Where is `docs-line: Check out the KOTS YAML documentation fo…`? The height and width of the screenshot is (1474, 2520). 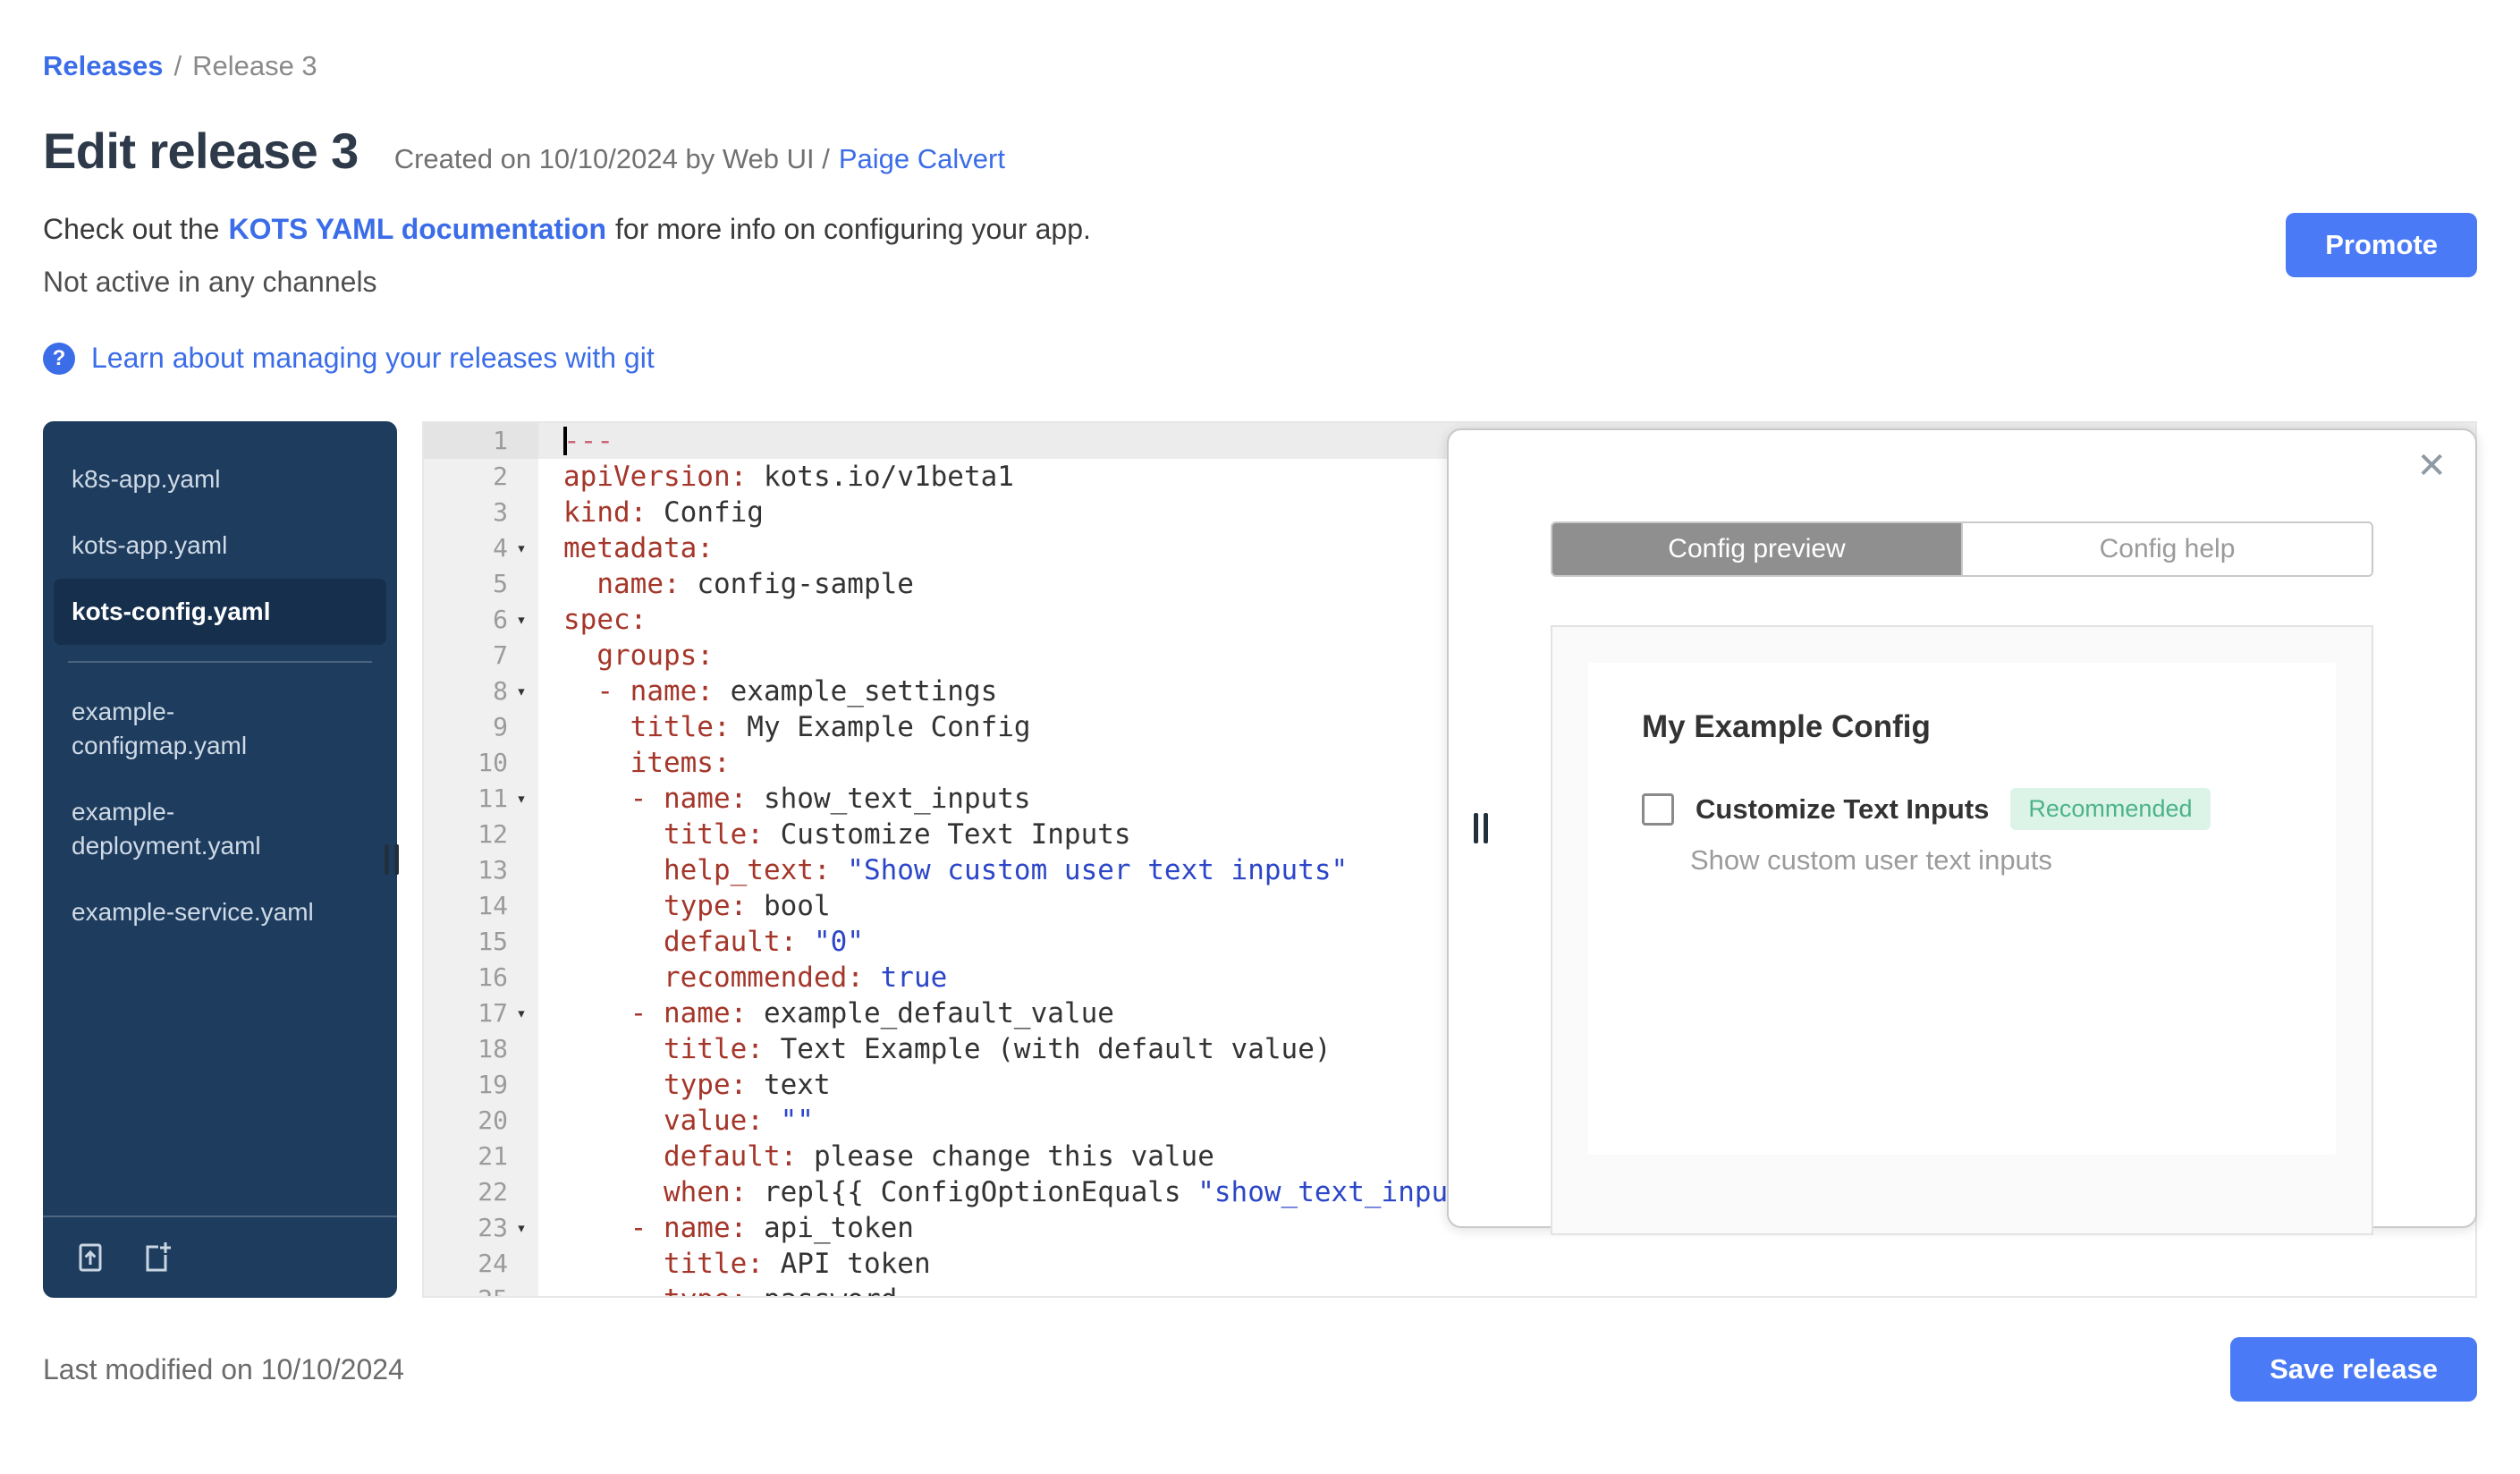 docs-line: Check out the KOTS YAML documentation fo… is located at coordinates (567, 229).